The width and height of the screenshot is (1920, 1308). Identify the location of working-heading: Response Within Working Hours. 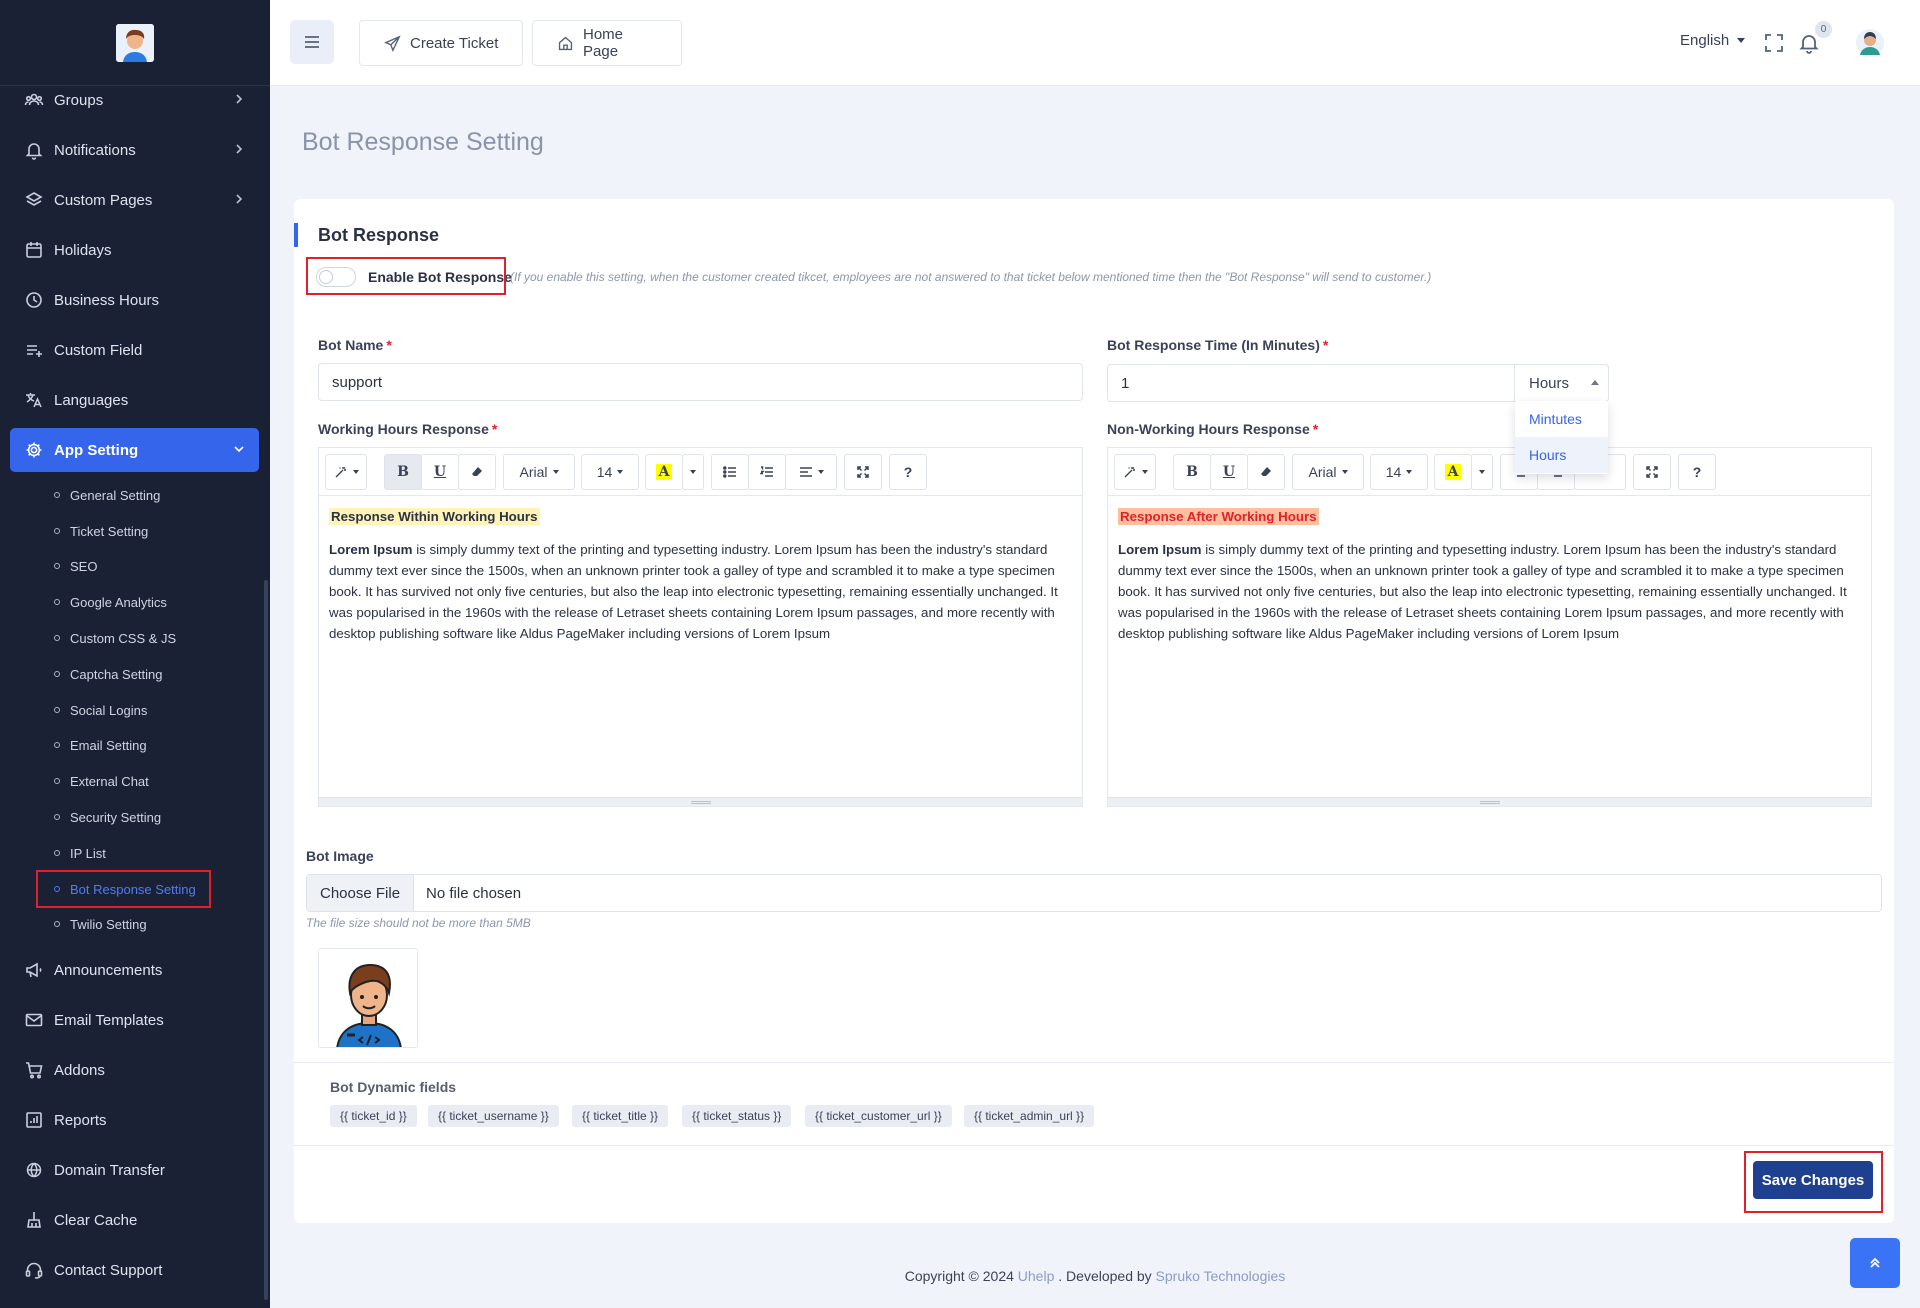
(434, 516).